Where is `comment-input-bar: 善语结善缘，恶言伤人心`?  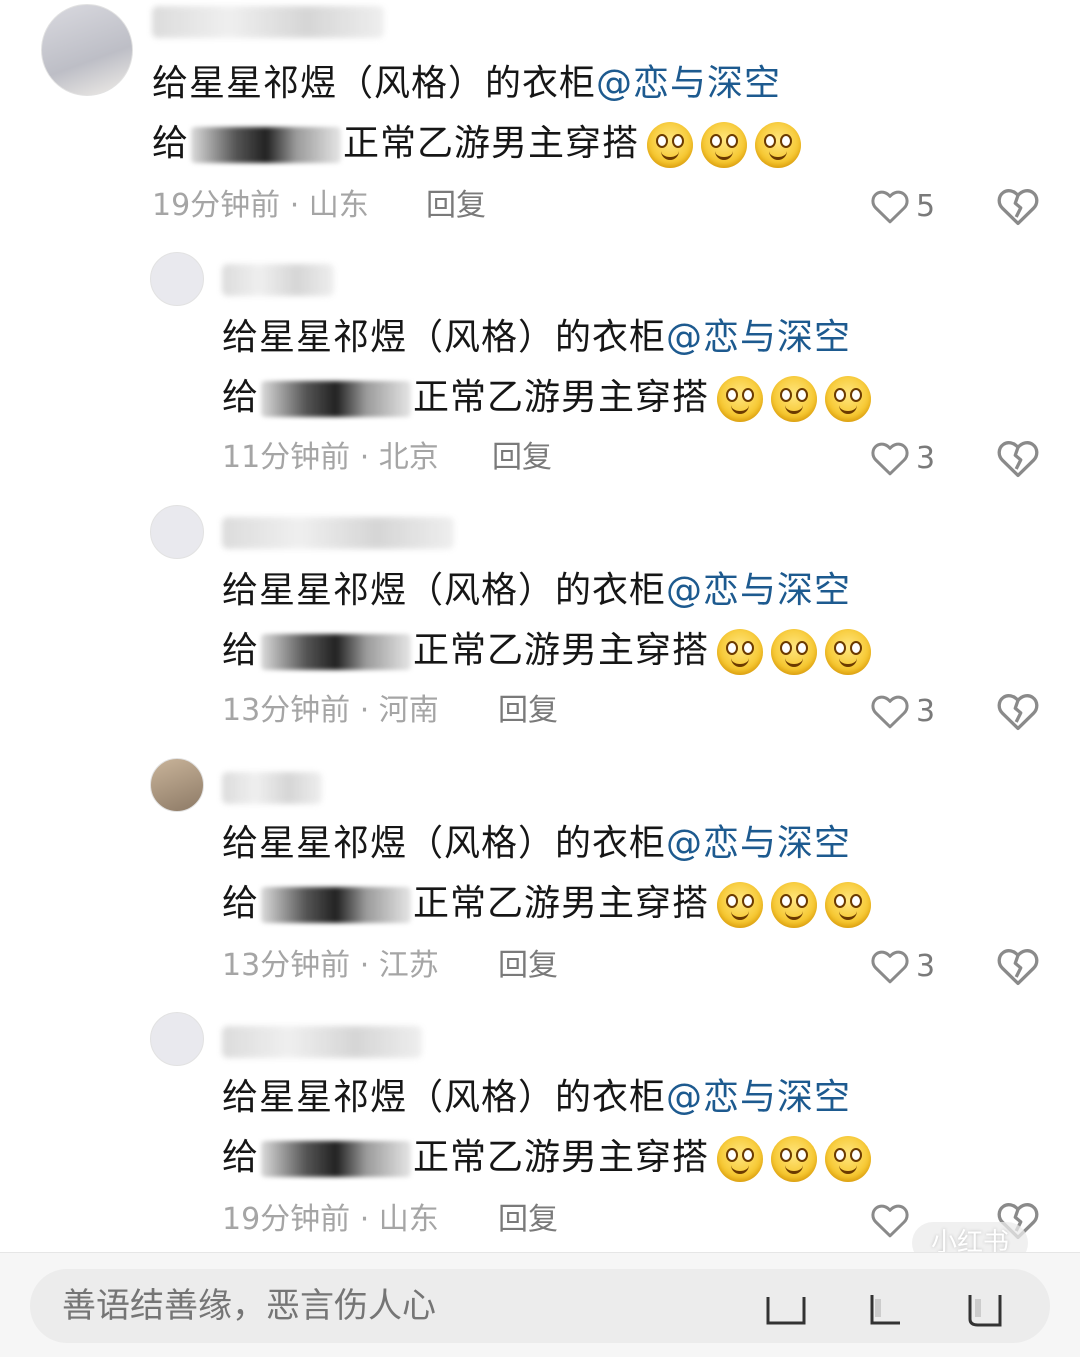 comment-input-bar: 善语结善缘，恶言伤人心 is located at coordinates (540, 1304).